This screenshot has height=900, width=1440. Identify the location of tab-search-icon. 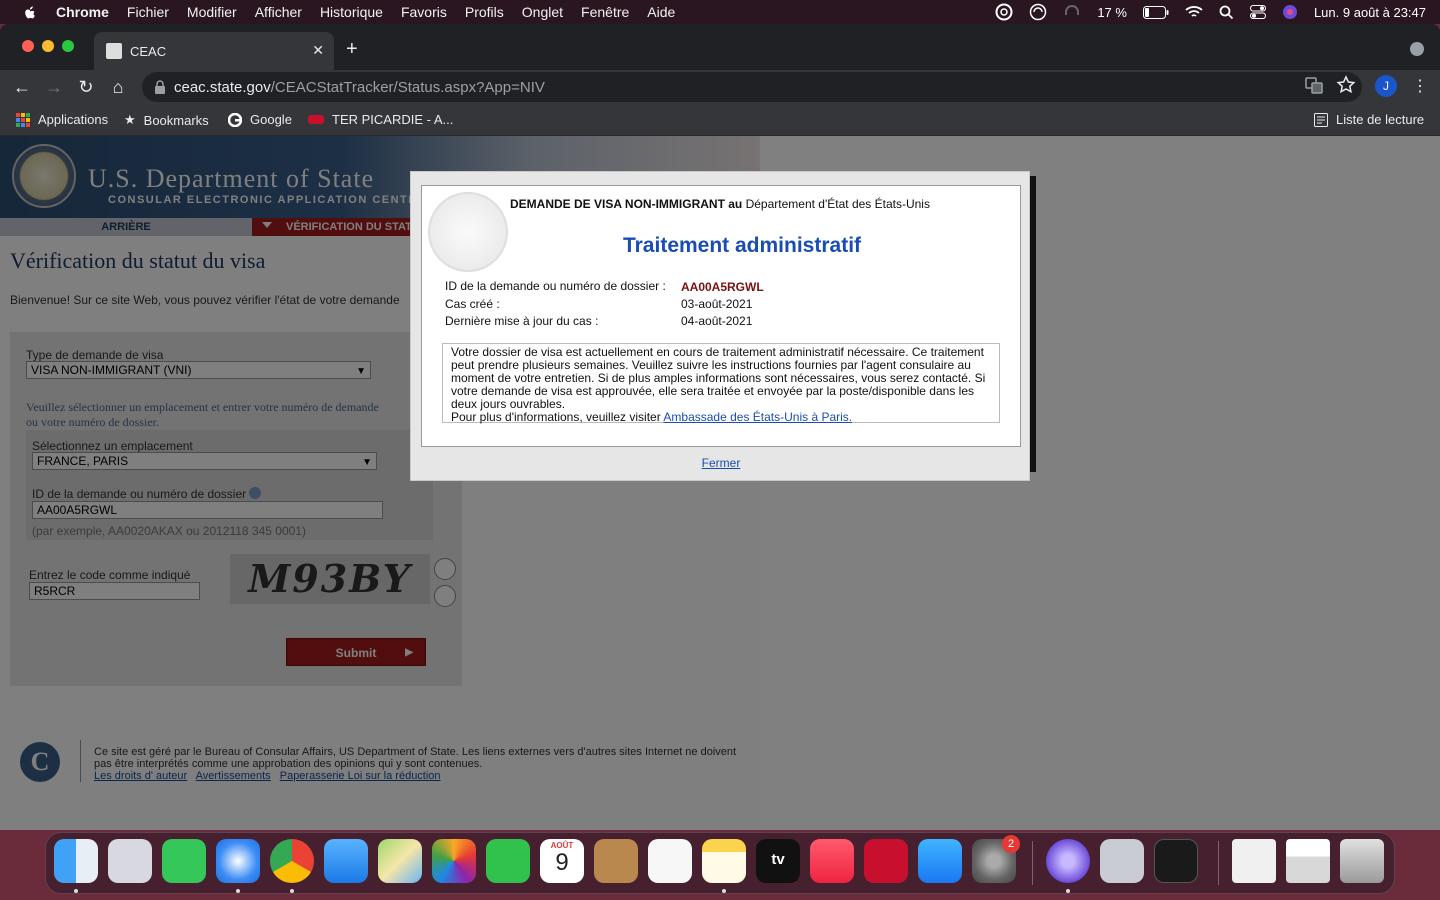
(1417, 49).